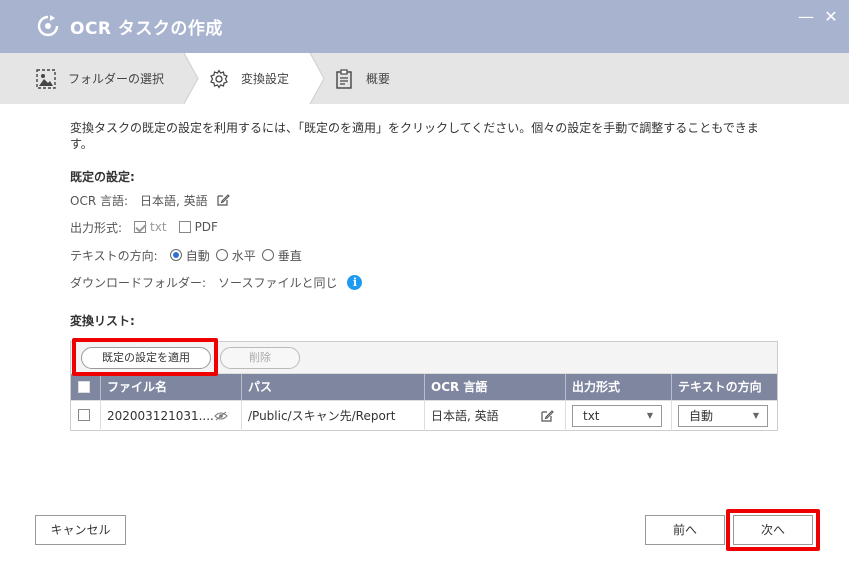 The image size is (849, 570). I want to click on default-settings-title: 既定の設定:, so click(102, 177).